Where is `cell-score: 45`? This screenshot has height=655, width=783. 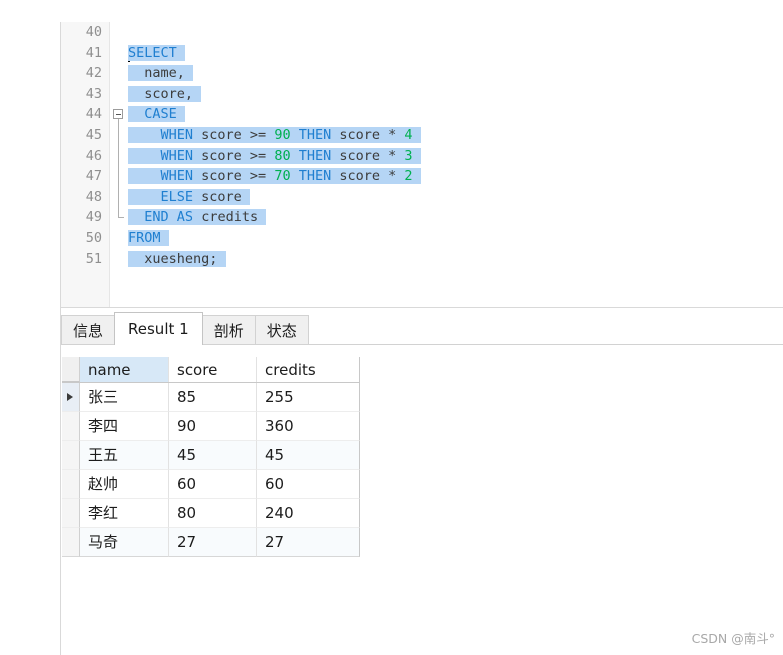 cell-score: 45 is located at coordinates (213, 455).